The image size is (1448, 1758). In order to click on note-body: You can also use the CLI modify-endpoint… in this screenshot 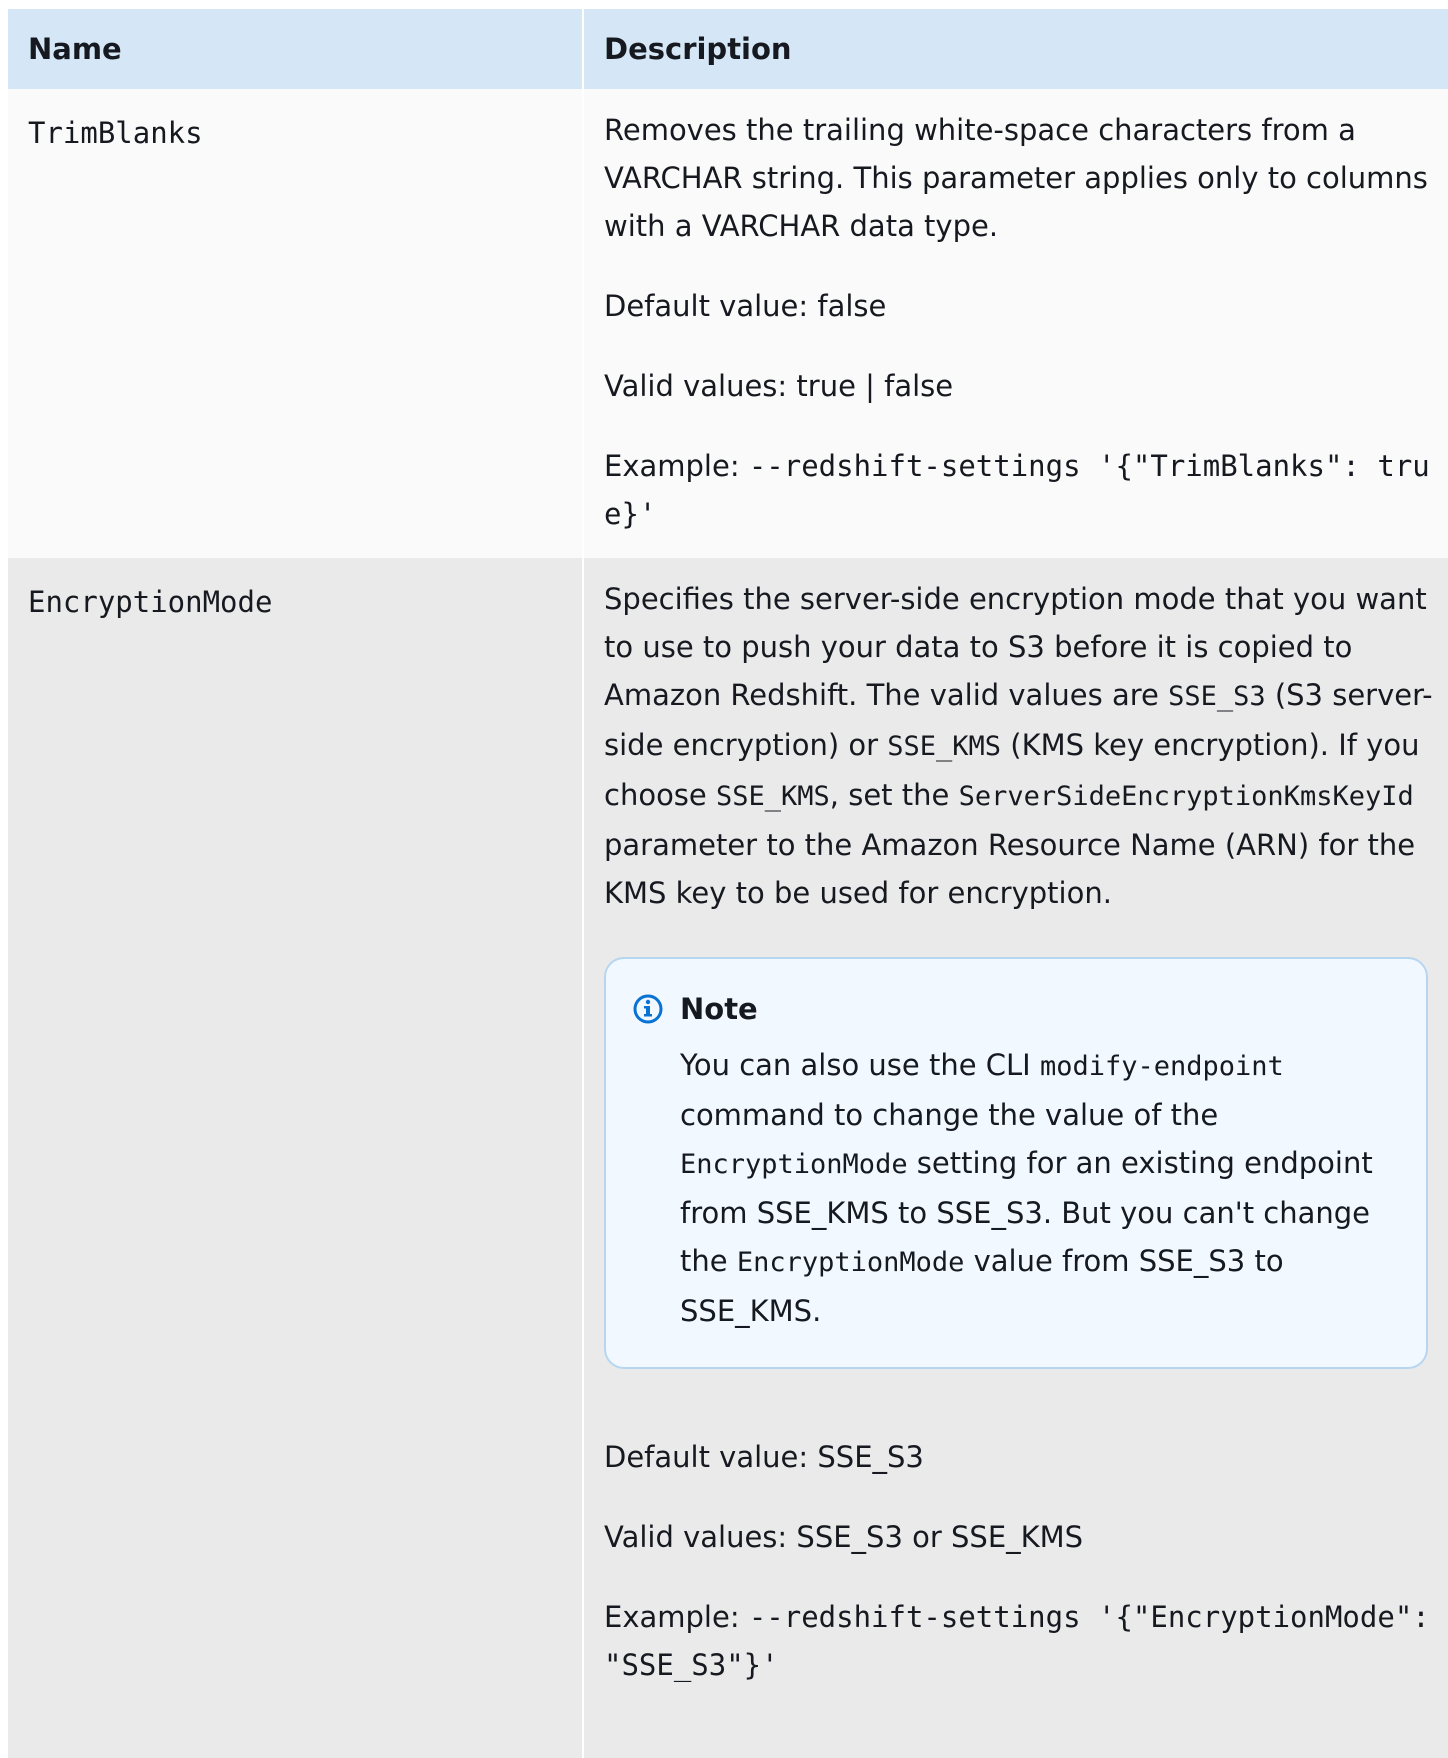, I will do `click(1026, 1188)`.